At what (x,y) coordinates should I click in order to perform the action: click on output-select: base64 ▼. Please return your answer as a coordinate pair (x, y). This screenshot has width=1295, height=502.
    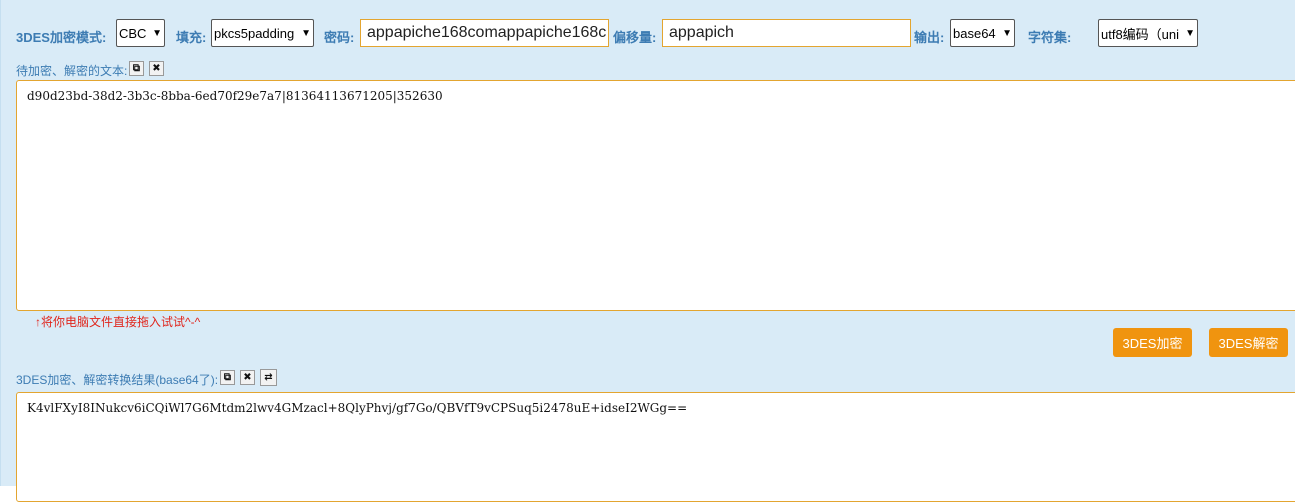
    Looking at the image, I should click on (982, 33).